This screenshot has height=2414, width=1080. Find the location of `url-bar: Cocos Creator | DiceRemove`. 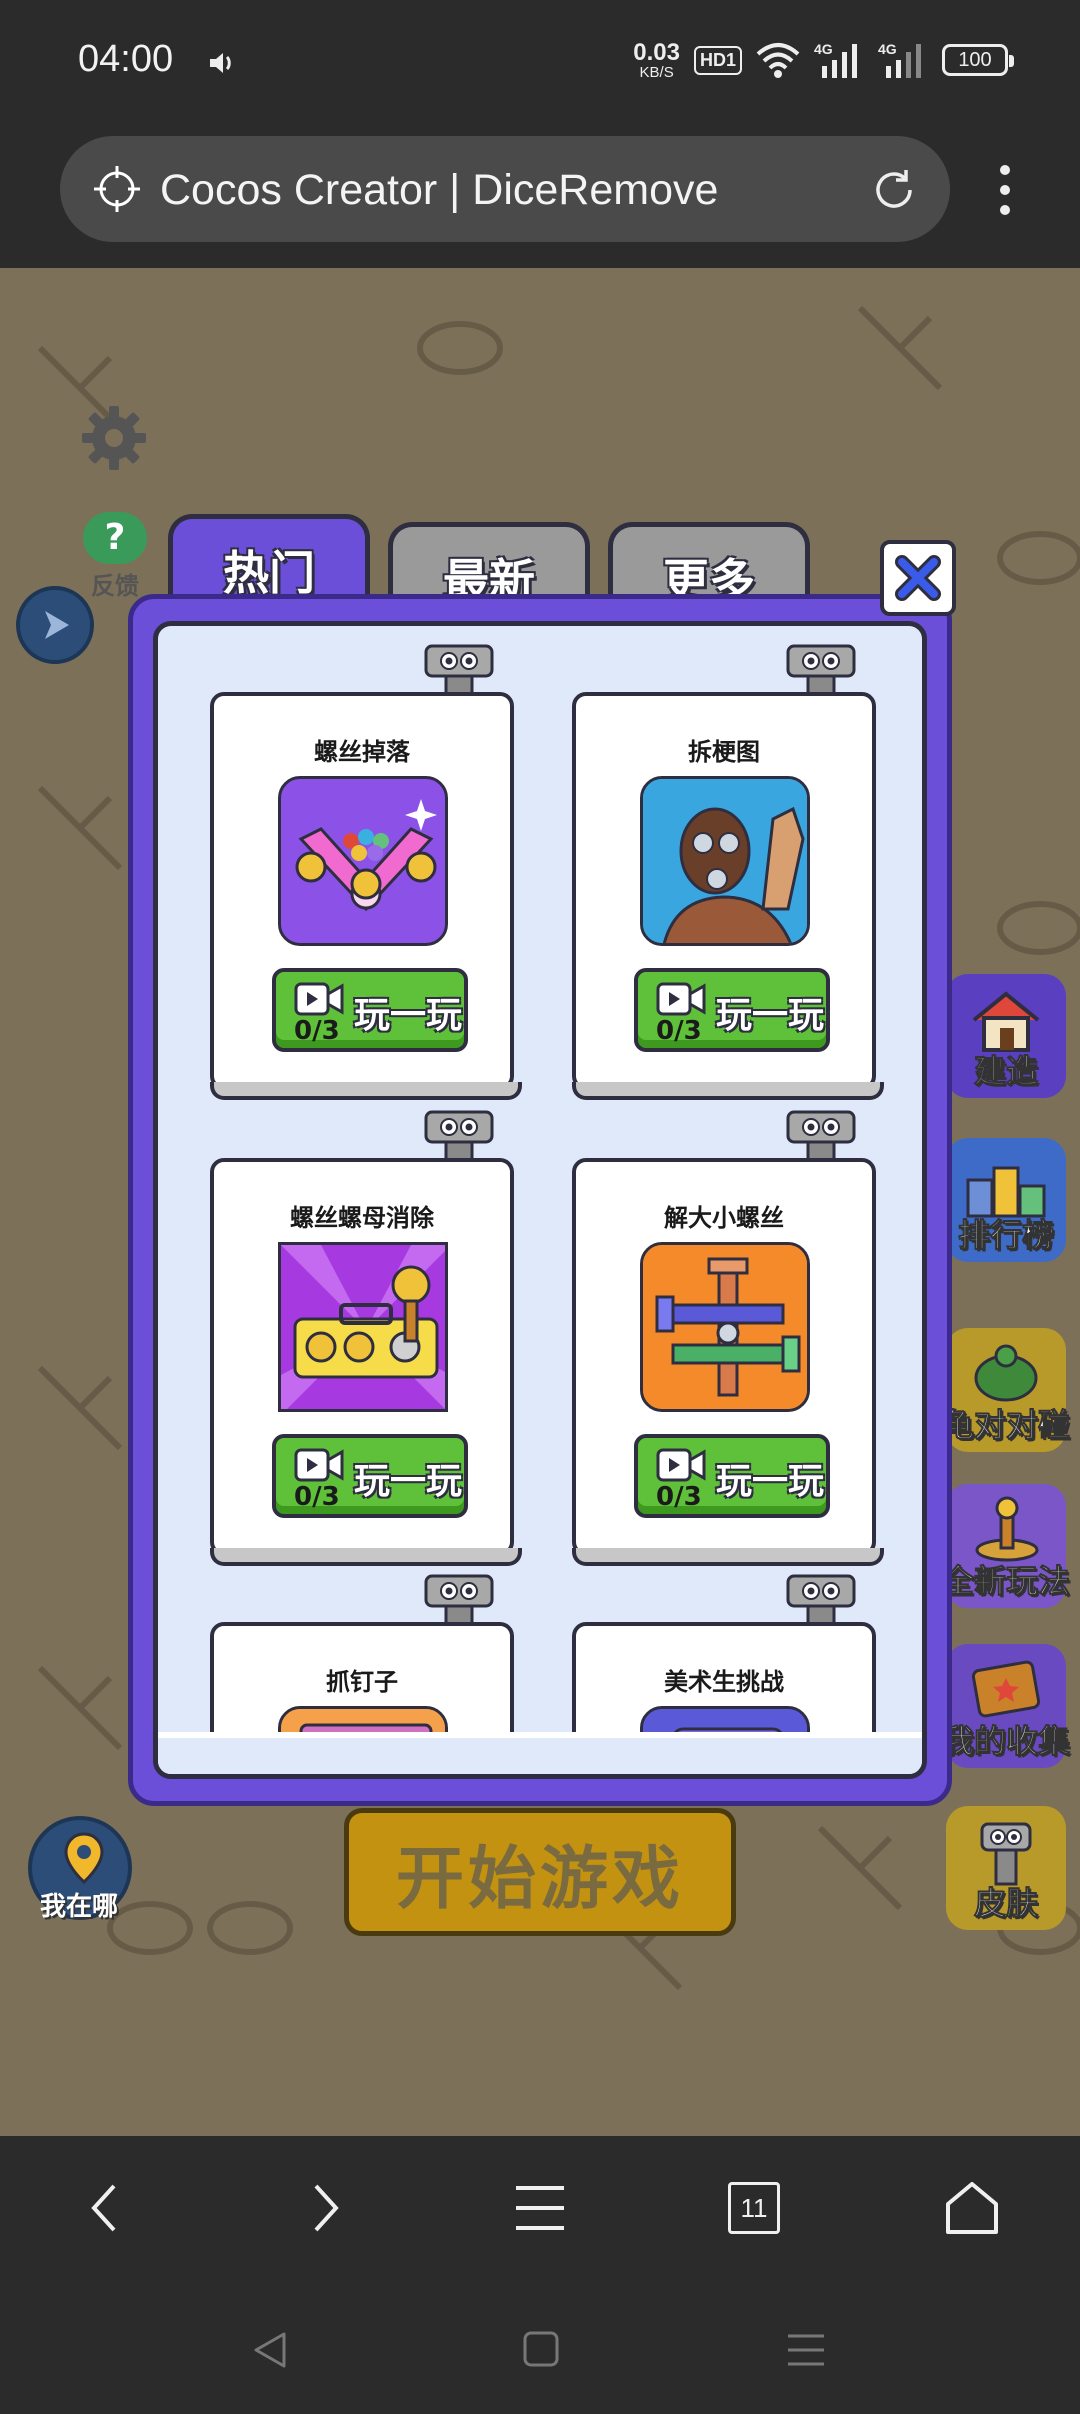

url-bar: Cocos Creator | DiceRemove is located at coordinates (505, 189).